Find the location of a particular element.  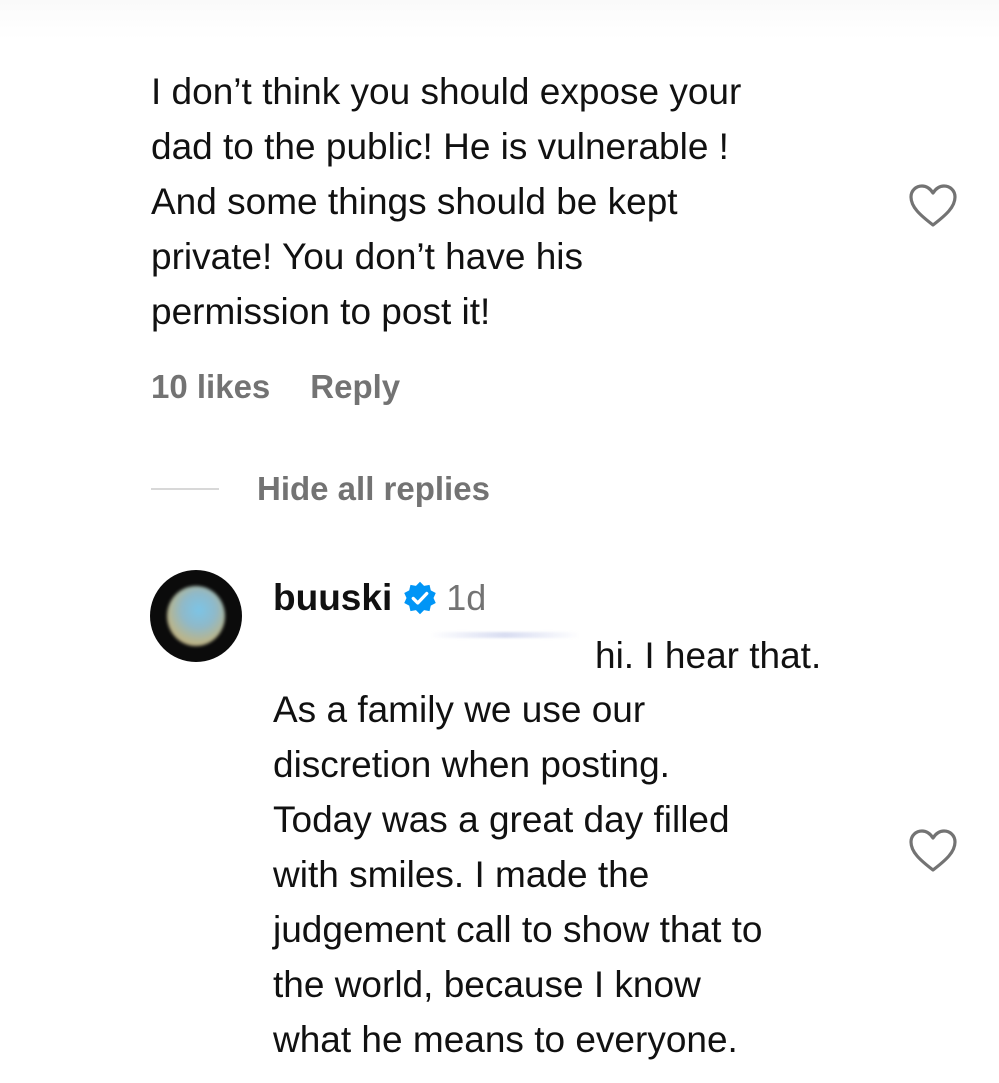

reply-username: buuski is located at coordinates (332, 598).